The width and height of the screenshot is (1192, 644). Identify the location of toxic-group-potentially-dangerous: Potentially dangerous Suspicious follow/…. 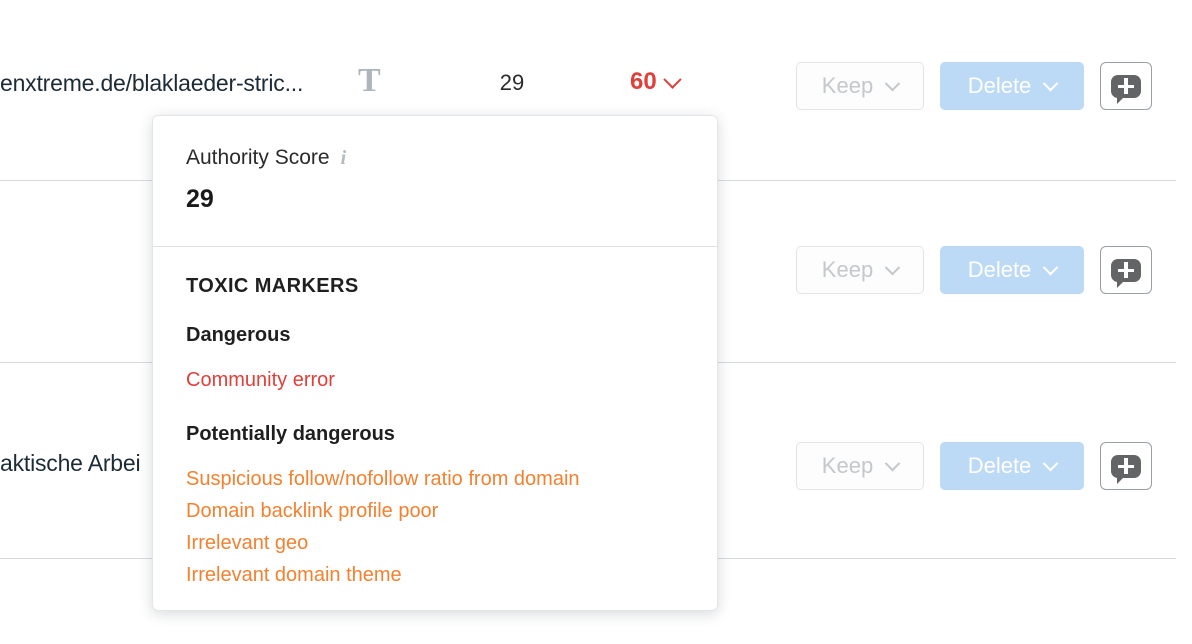
(435, 507).